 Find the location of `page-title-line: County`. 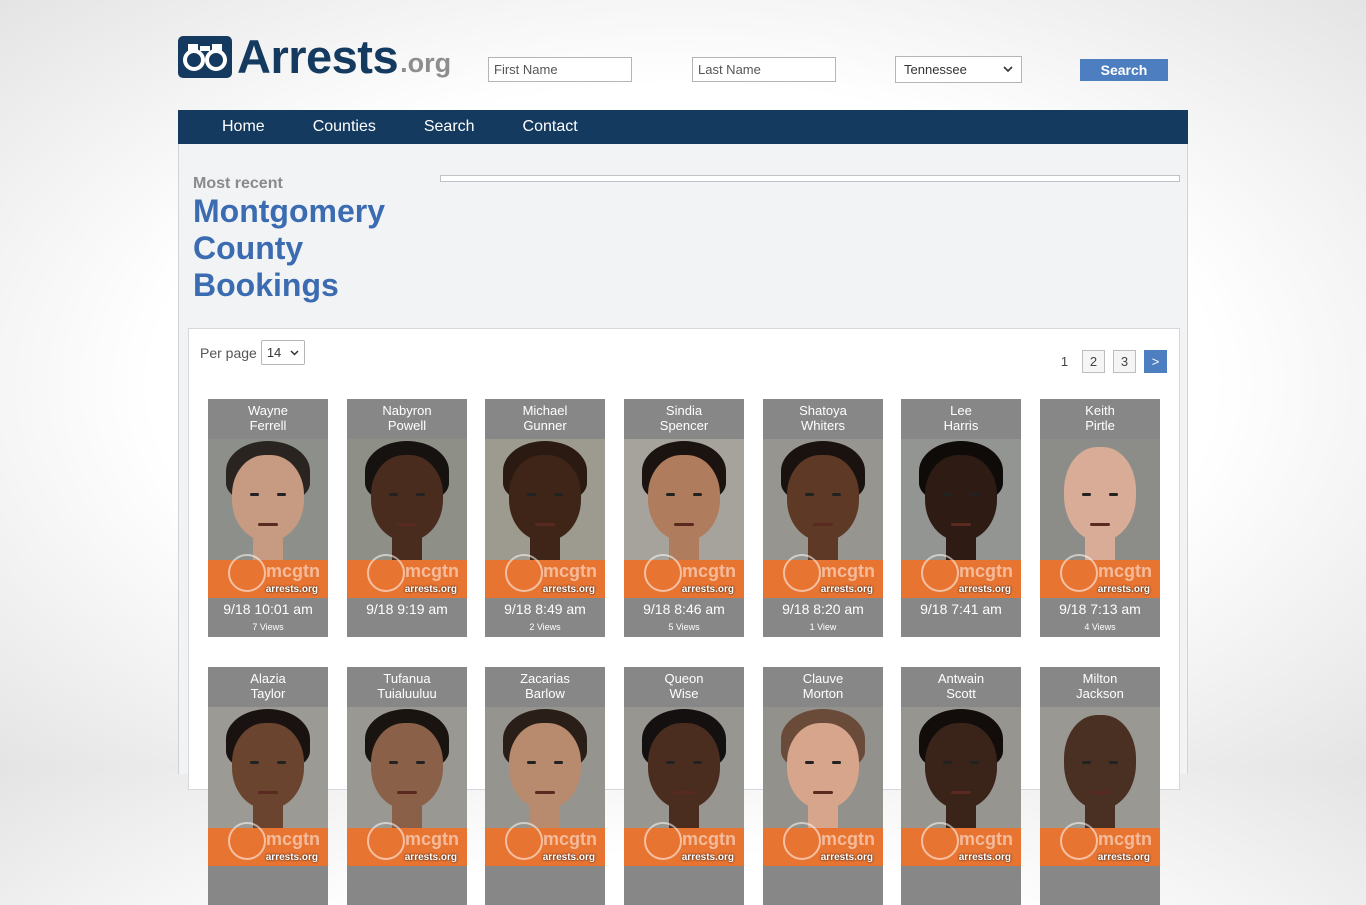

page-title-line: County is located at coordinates (248, 248).